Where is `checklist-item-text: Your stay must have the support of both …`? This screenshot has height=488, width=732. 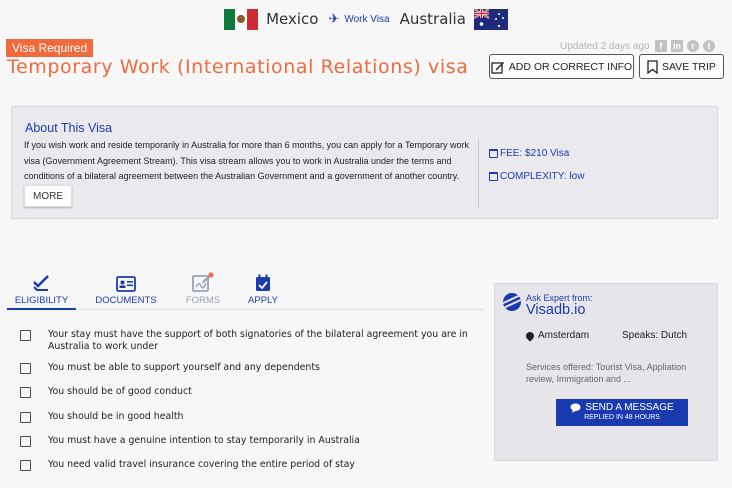
checklist-item-text: Your stay must have the support of both … is located at coordinates (258, 340).